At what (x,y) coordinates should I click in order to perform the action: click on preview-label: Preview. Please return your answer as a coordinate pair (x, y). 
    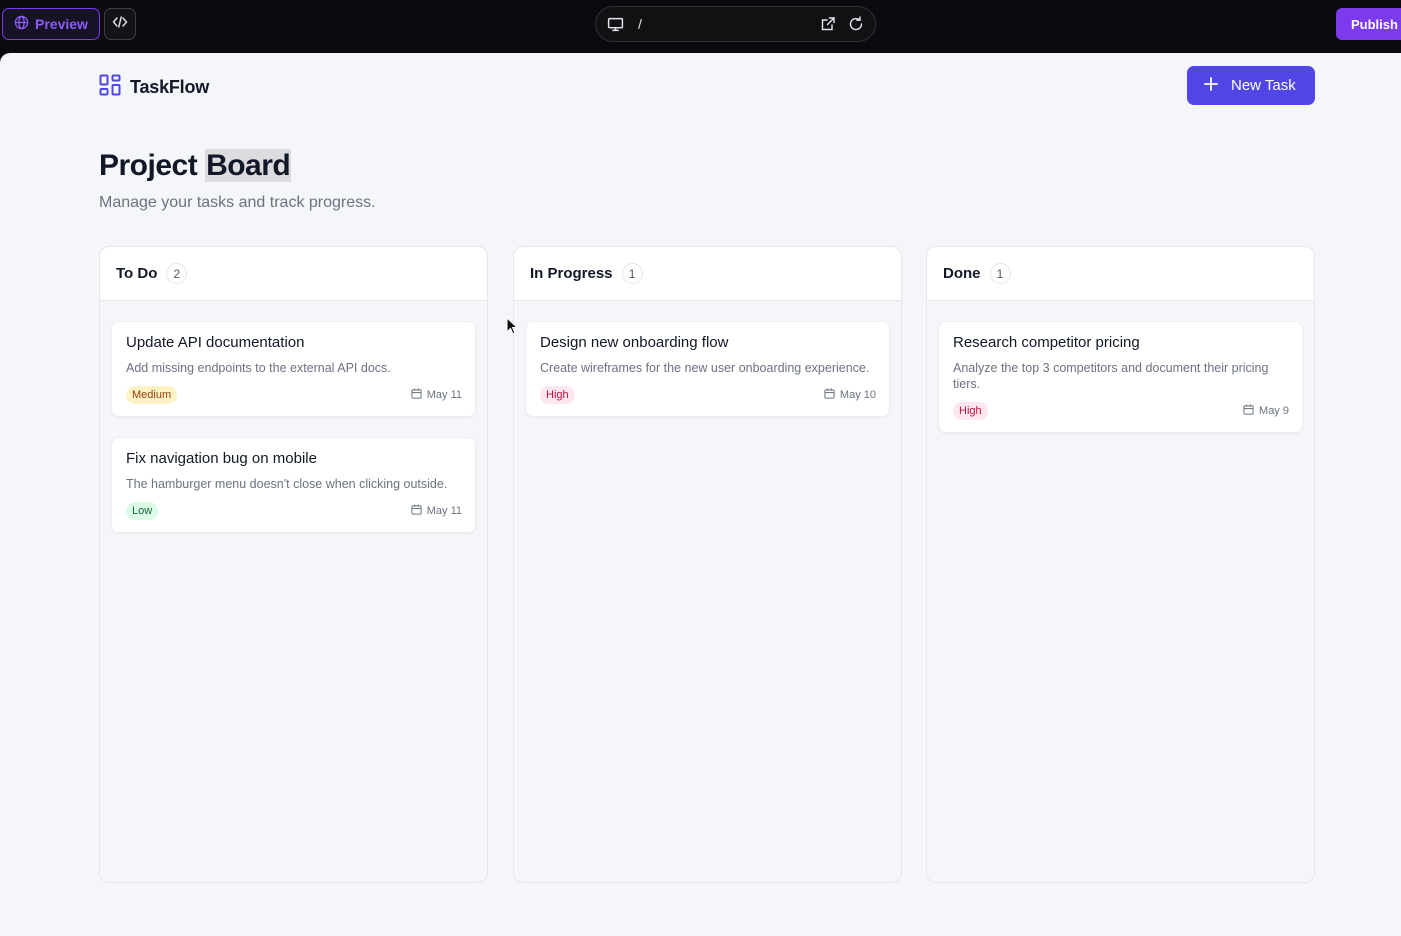
    Looking at the image, I should click on (61, 24).